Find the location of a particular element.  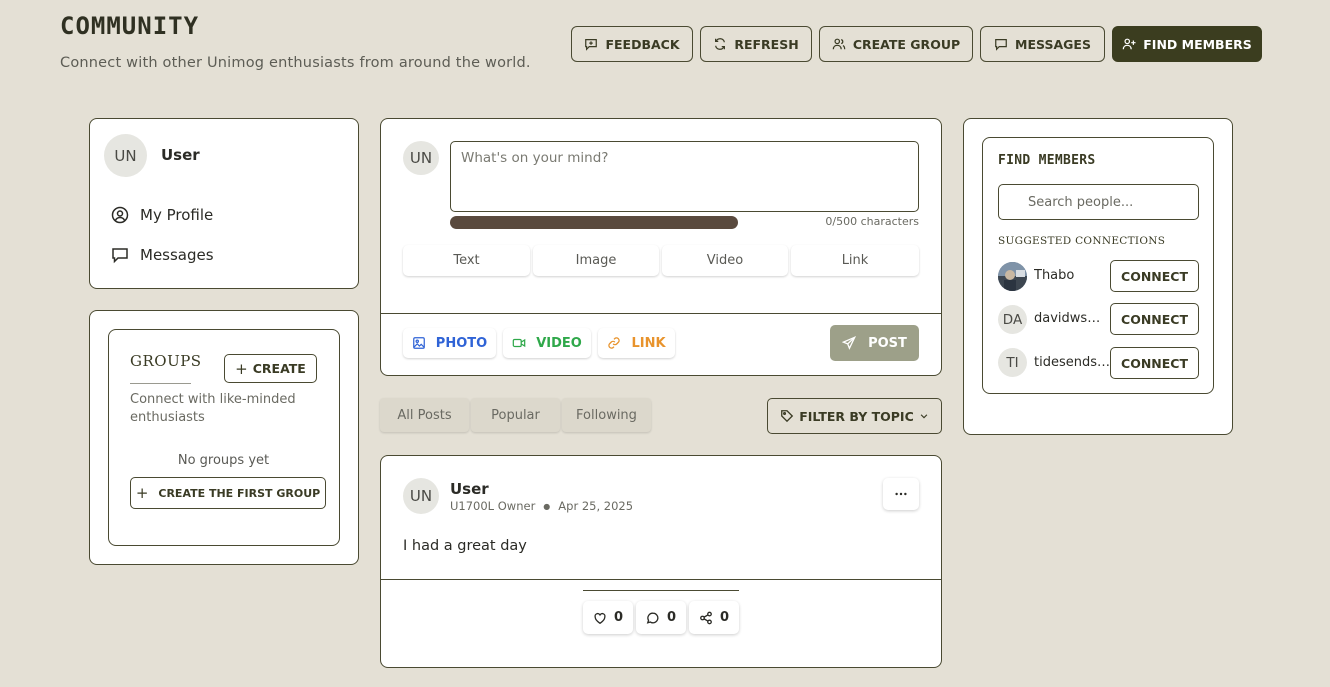

refresh-icon is located at coordinates (720, 44).